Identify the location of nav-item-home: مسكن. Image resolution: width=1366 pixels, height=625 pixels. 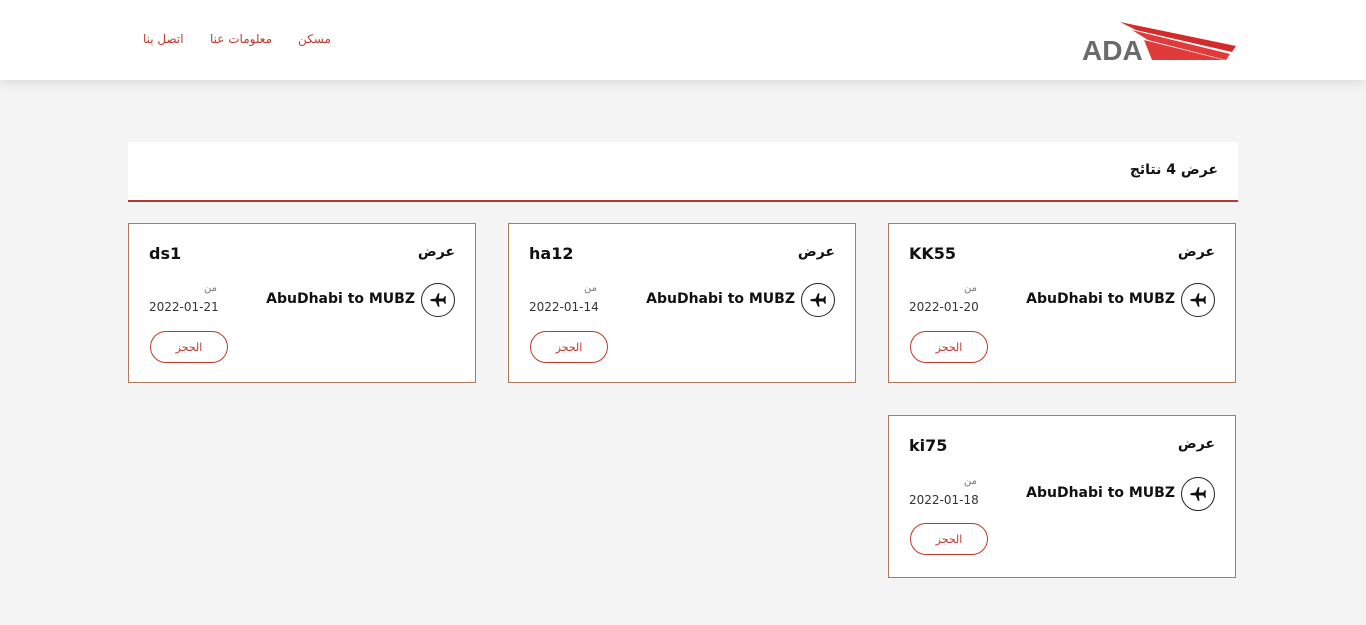
(314, 39).